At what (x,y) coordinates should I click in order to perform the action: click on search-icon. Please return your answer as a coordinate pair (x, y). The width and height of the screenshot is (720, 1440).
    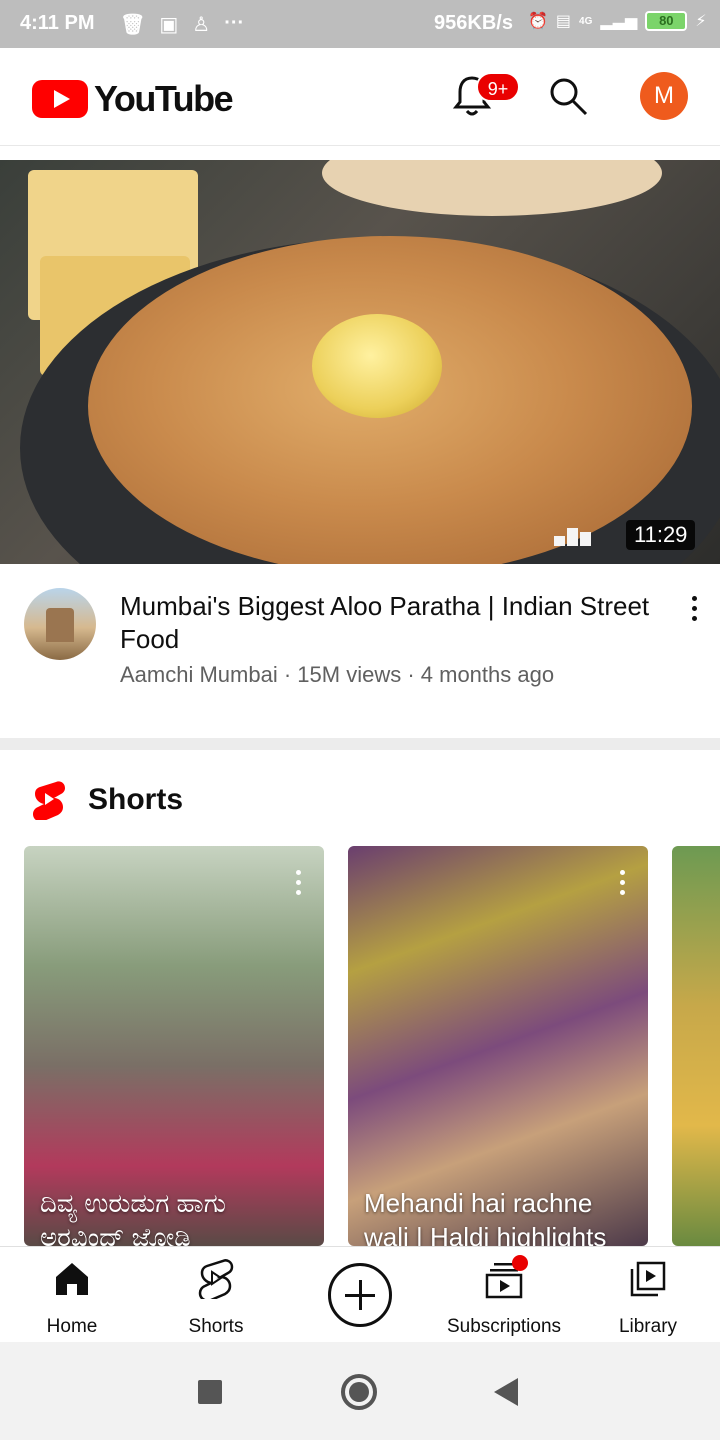
    Looking at the image, I should click on (568, 96).